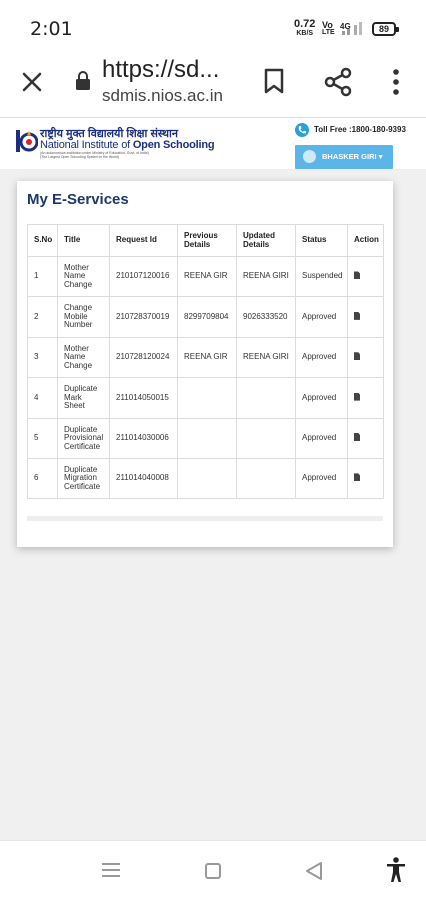  Describe the element at coordinates (143, 357) in the screenshot. I see `cell-request-id: 210728120024` at that location.